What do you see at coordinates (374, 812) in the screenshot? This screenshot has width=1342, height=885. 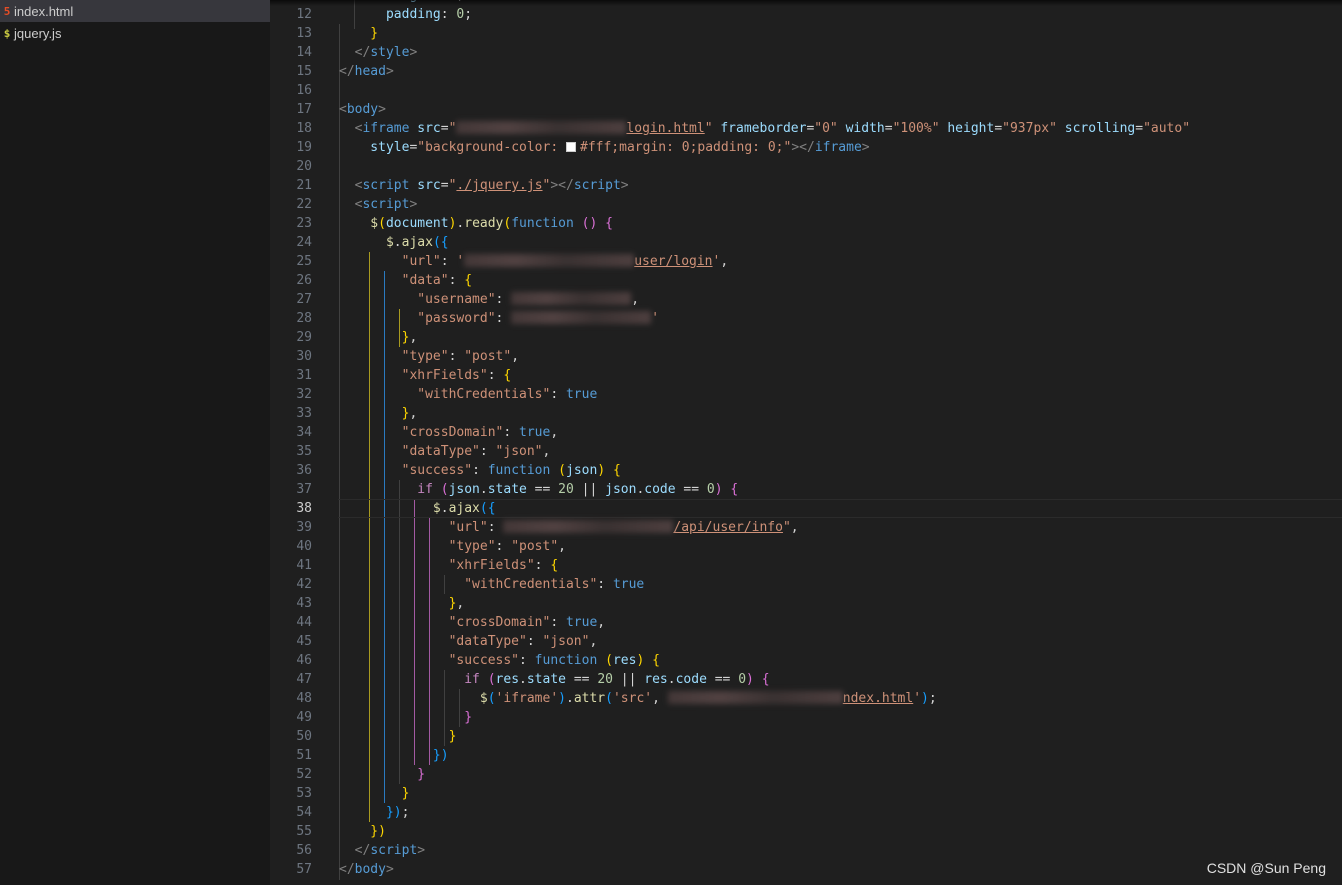 I see `code-text: });` at bounding box center [374, 812].